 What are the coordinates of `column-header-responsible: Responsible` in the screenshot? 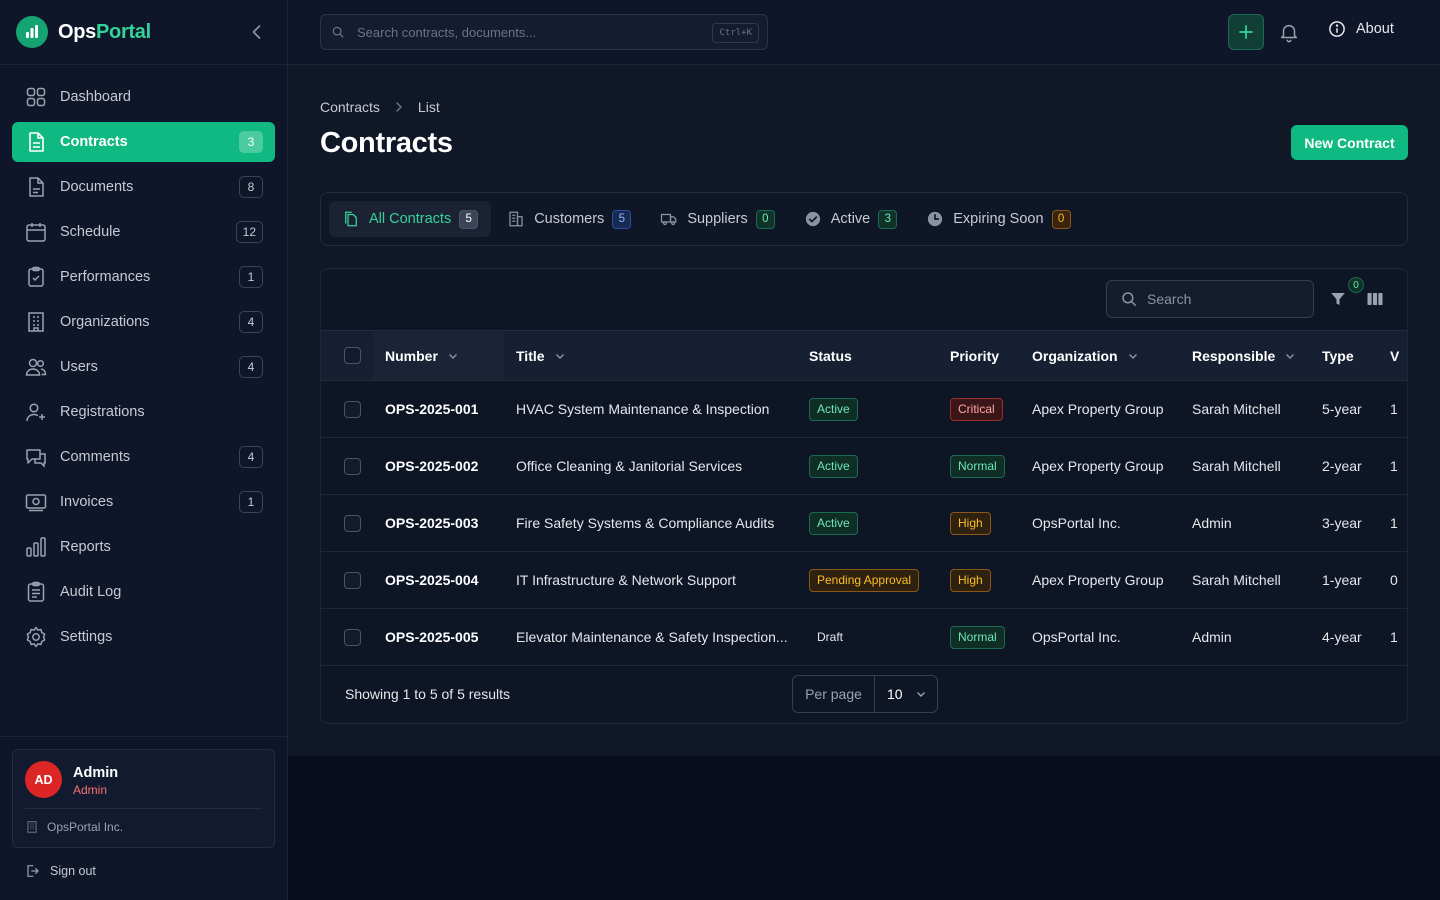 It's located at (1257, 356).